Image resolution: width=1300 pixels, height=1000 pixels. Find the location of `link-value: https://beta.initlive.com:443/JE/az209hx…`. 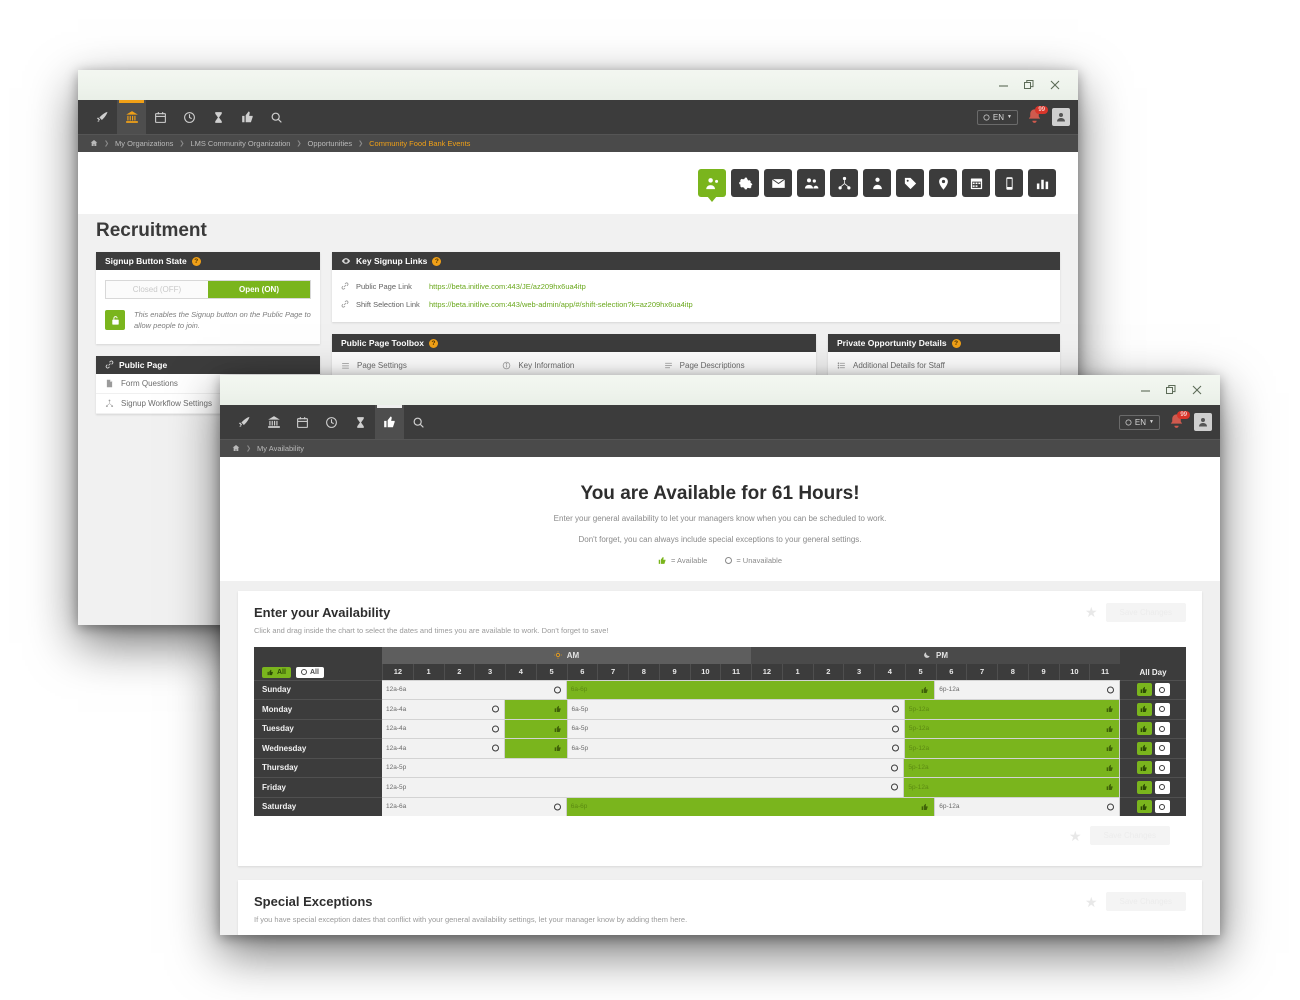

link-value: https://beta.initlive.com:443/JE/az209hx… is located at coordinates (507, 286).